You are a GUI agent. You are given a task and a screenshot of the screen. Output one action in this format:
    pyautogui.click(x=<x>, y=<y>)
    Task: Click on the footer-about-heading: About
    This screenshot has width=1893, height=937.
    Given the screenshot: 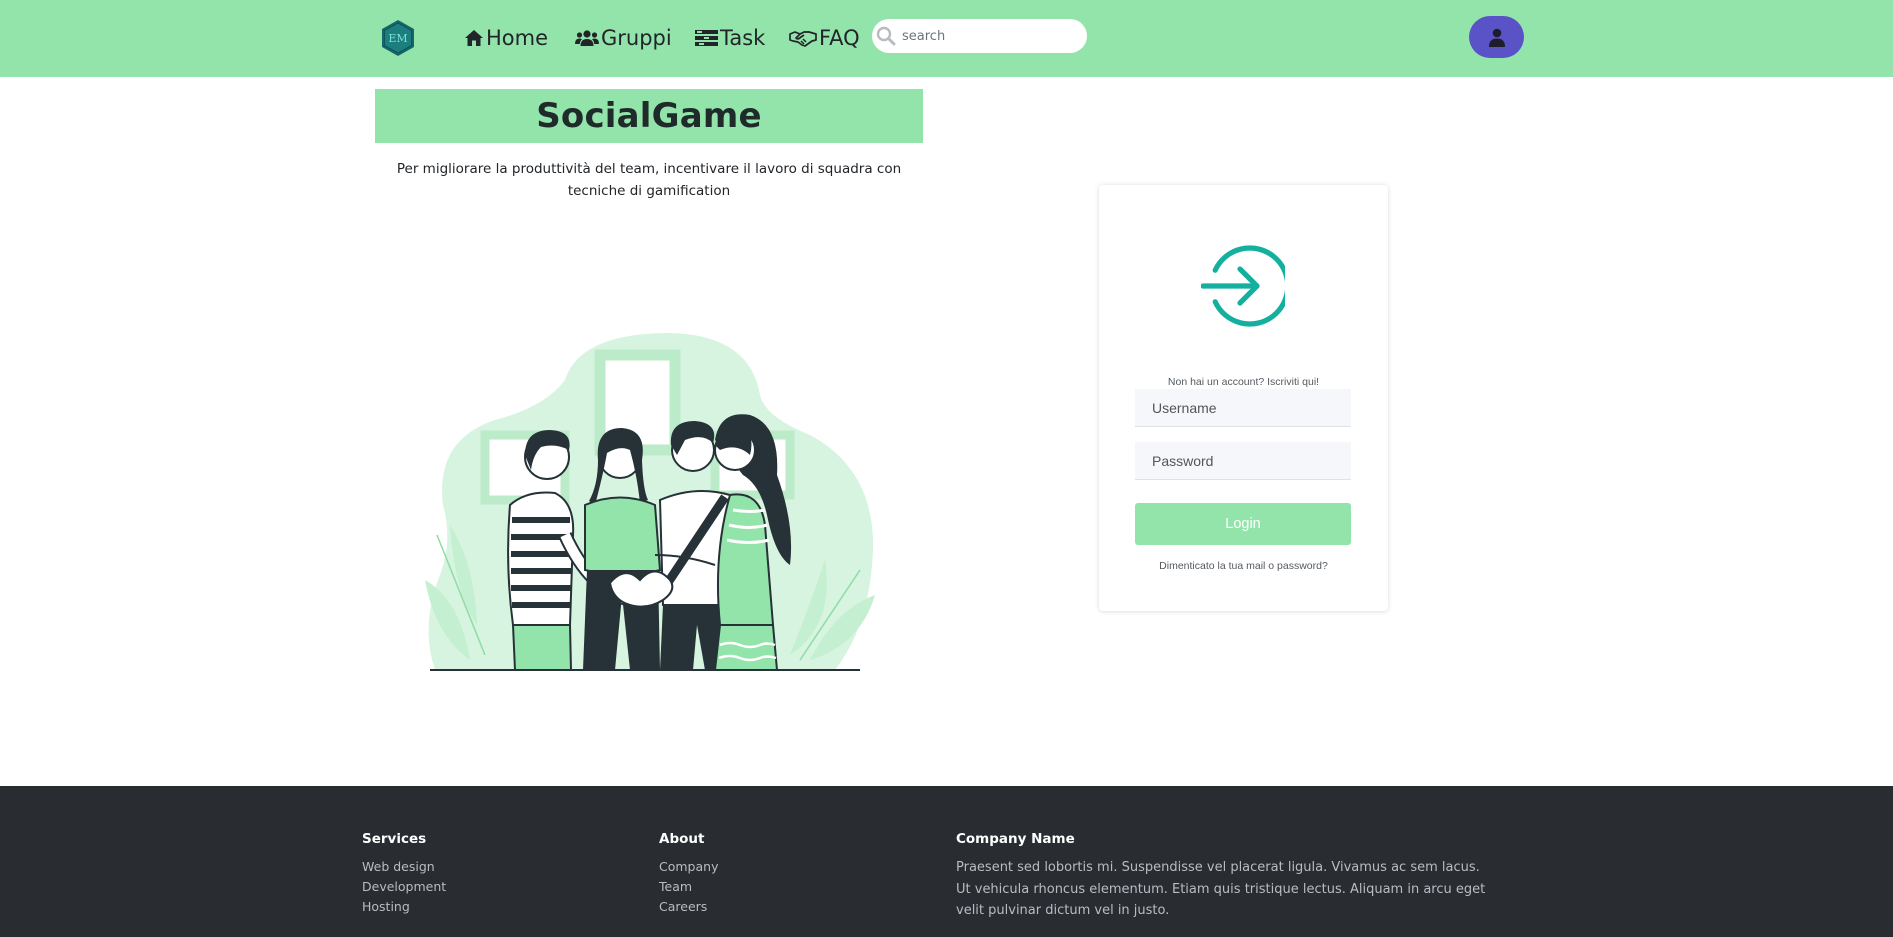 What is the action you would take?
    pyautogui.click(x=682, y=839)
    